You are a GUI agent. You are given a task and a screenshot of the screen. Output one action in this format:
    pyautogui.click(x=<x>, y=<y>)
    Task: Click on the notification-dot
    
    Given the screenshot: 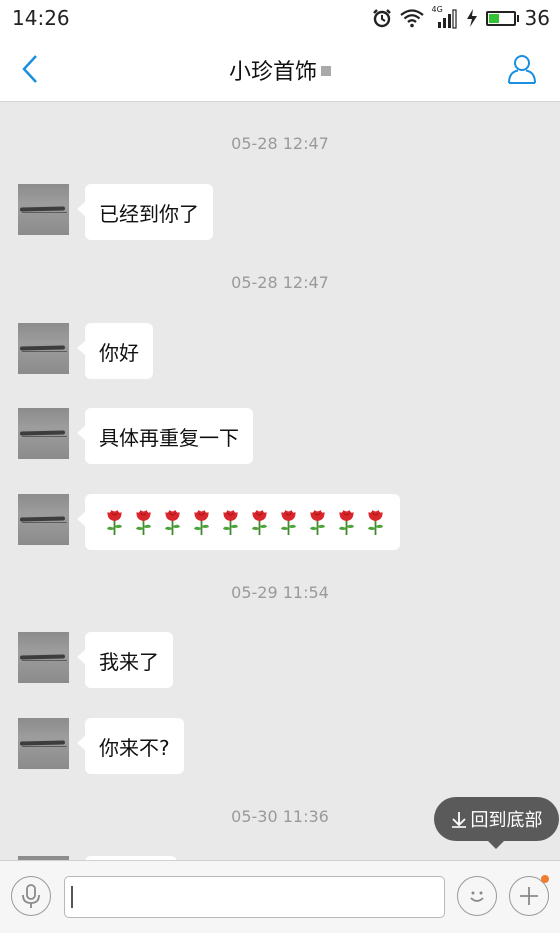 What is the action you would take?
    pyautogui.click(x=545, y=879)
    